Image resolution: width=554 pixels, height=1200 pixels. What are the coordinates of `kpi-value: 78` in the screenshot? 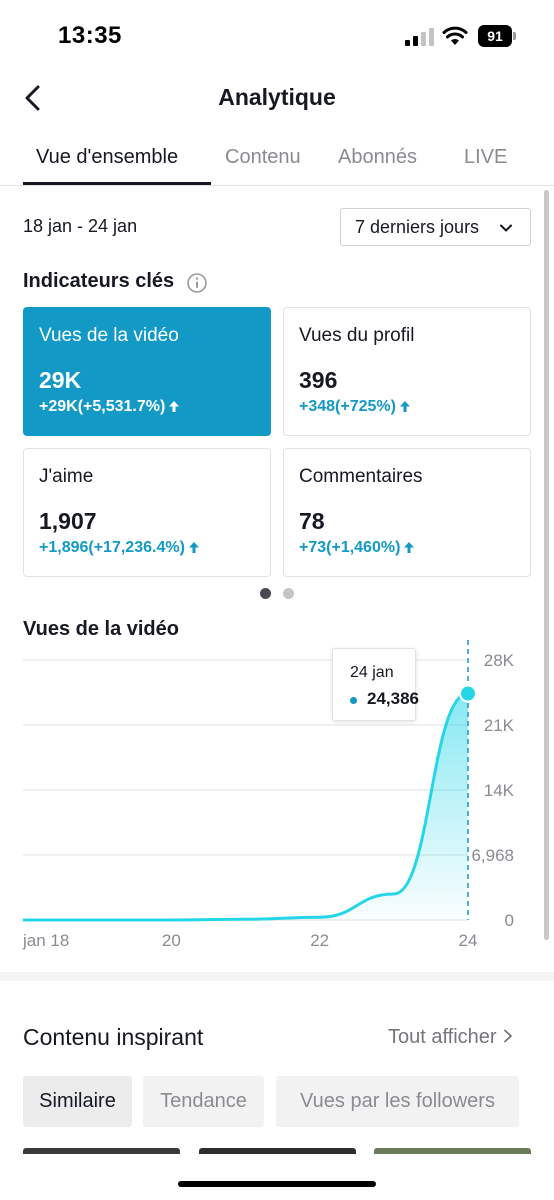 It's located at (312, 521).